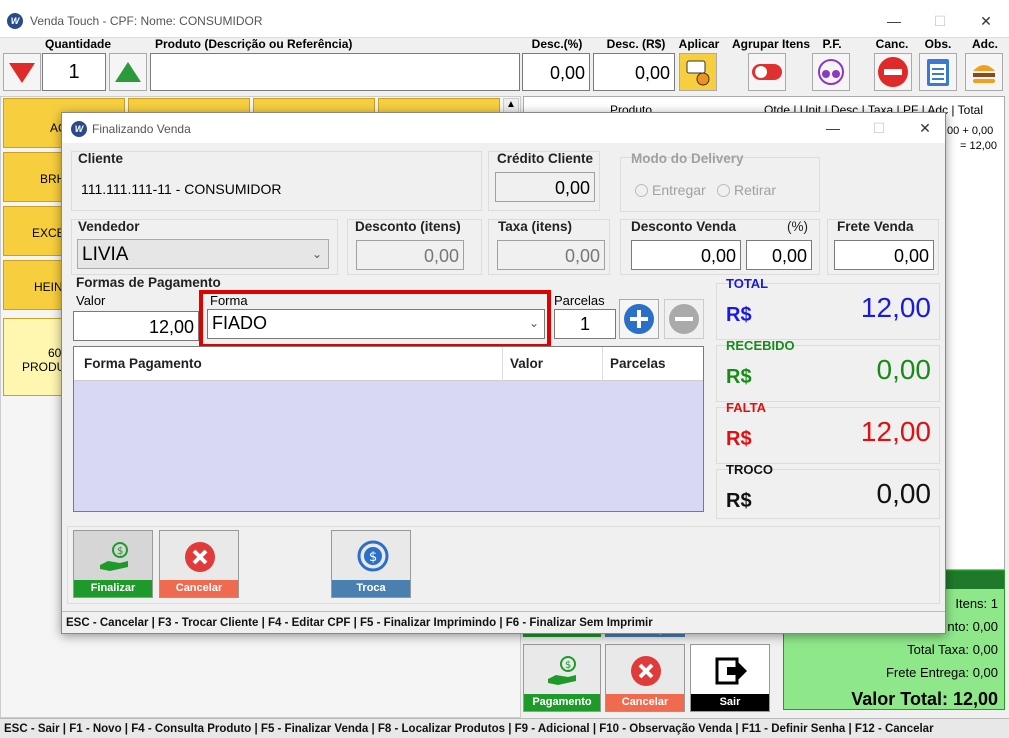 The image size is (1009, 738). What do you see at coordinates (828, 490) in the screenshot?
I see `troco-panel: TROCO R$ 0,00` at bounding box center [828, 490].